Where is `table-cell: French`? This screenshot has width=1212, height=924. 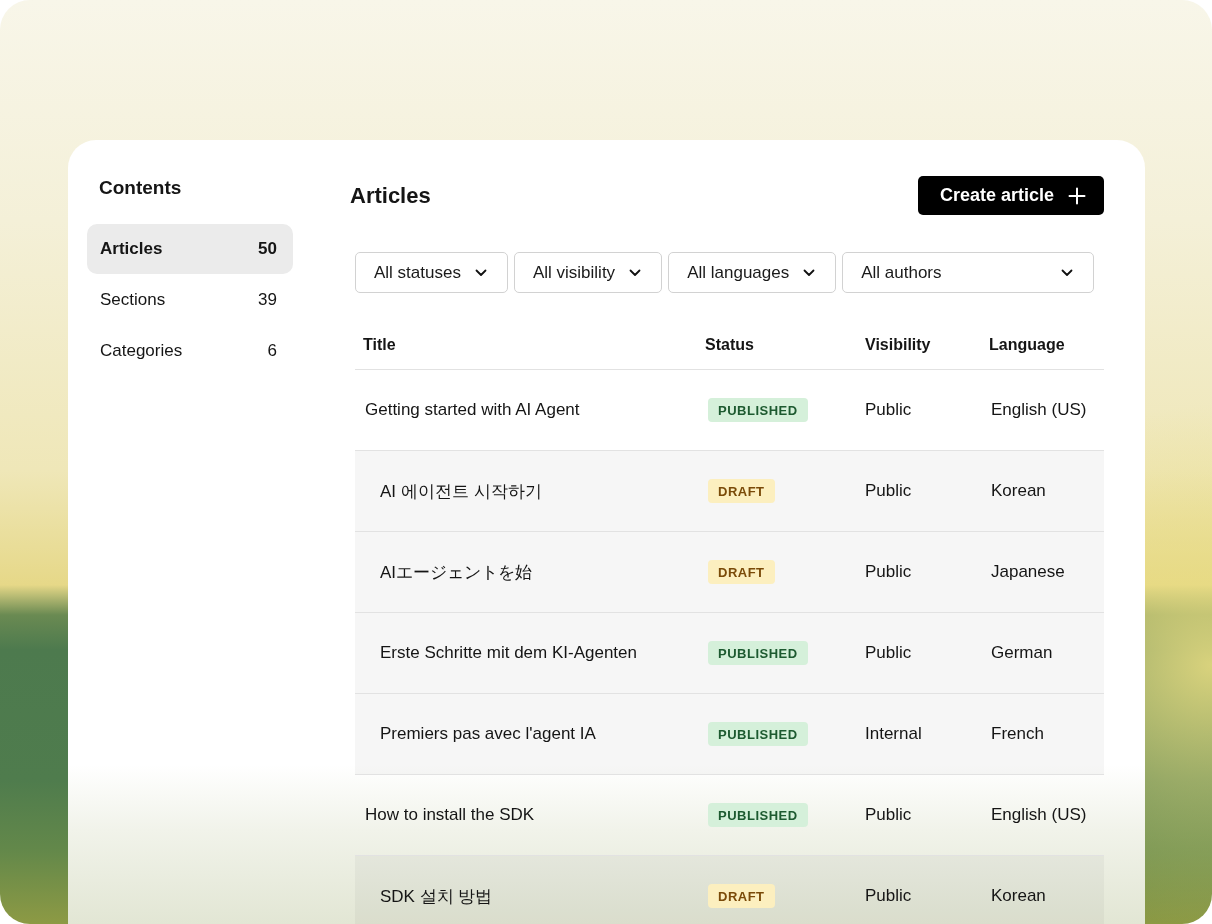
table-cell: French is located at coordinates (1017, 733).